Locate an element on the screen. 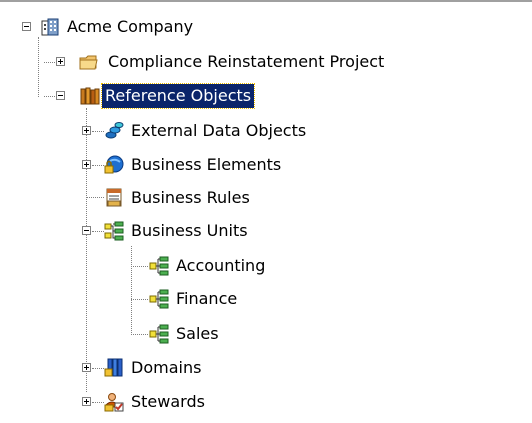 This screenshot has height=423, width=532. folder-icon is located at coordinates (89, 62).